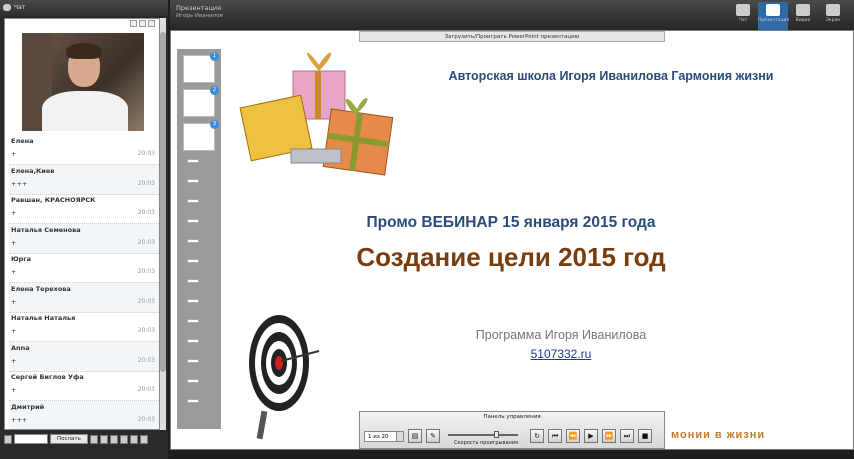 This screenshot has width=854, height=459. What do you see at coordinates (69, 439) in the screenshot?
I see `send-button: Послать` at bounding box center [69, 439].